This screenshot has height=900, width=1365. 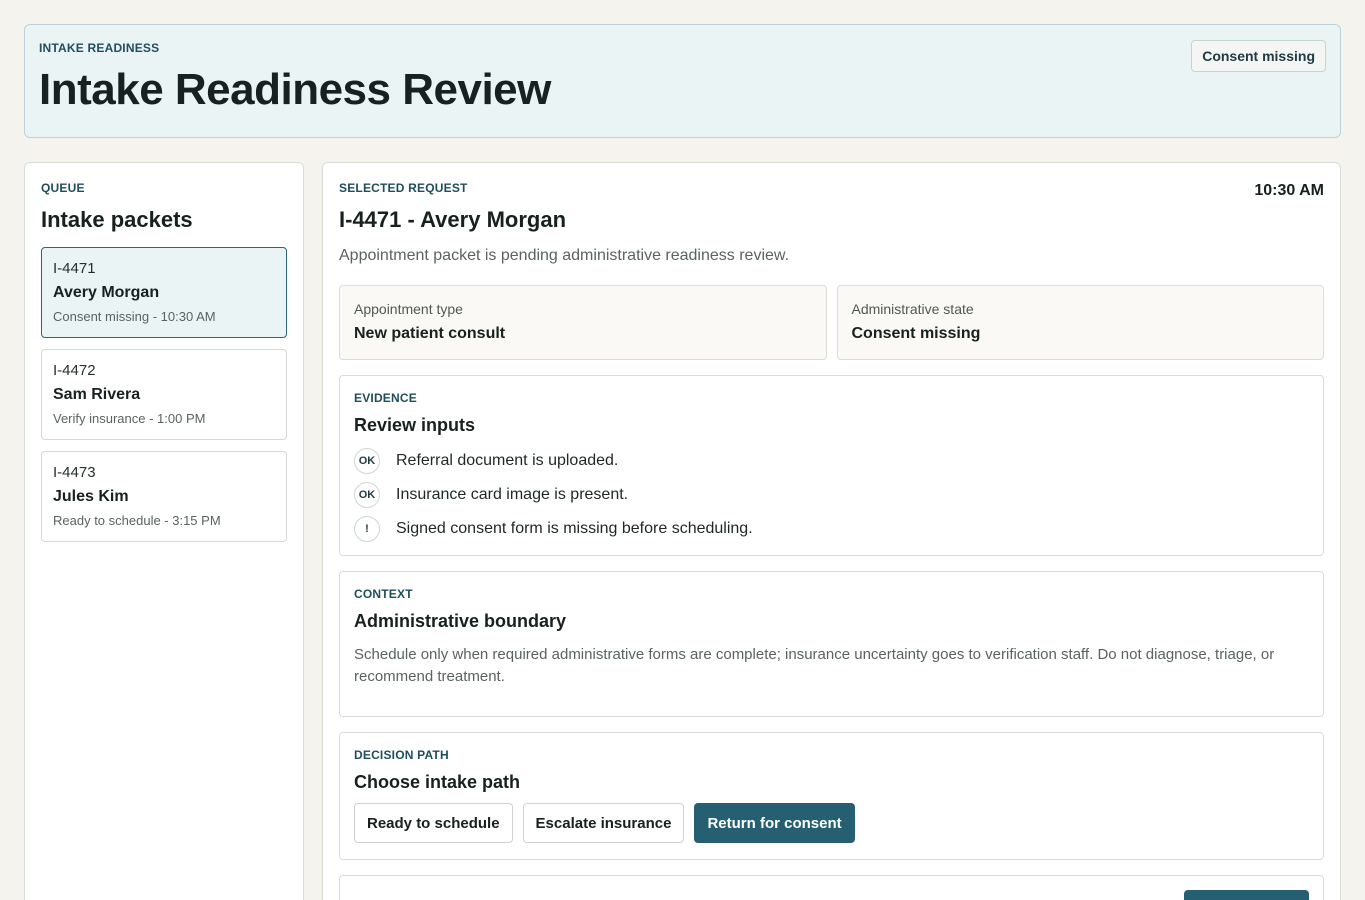 What do you see at coordinates (603, 823) in the screenshot?
I see `escalate-insurance-button: Escalate insurance` at bounding box center [603, 823].